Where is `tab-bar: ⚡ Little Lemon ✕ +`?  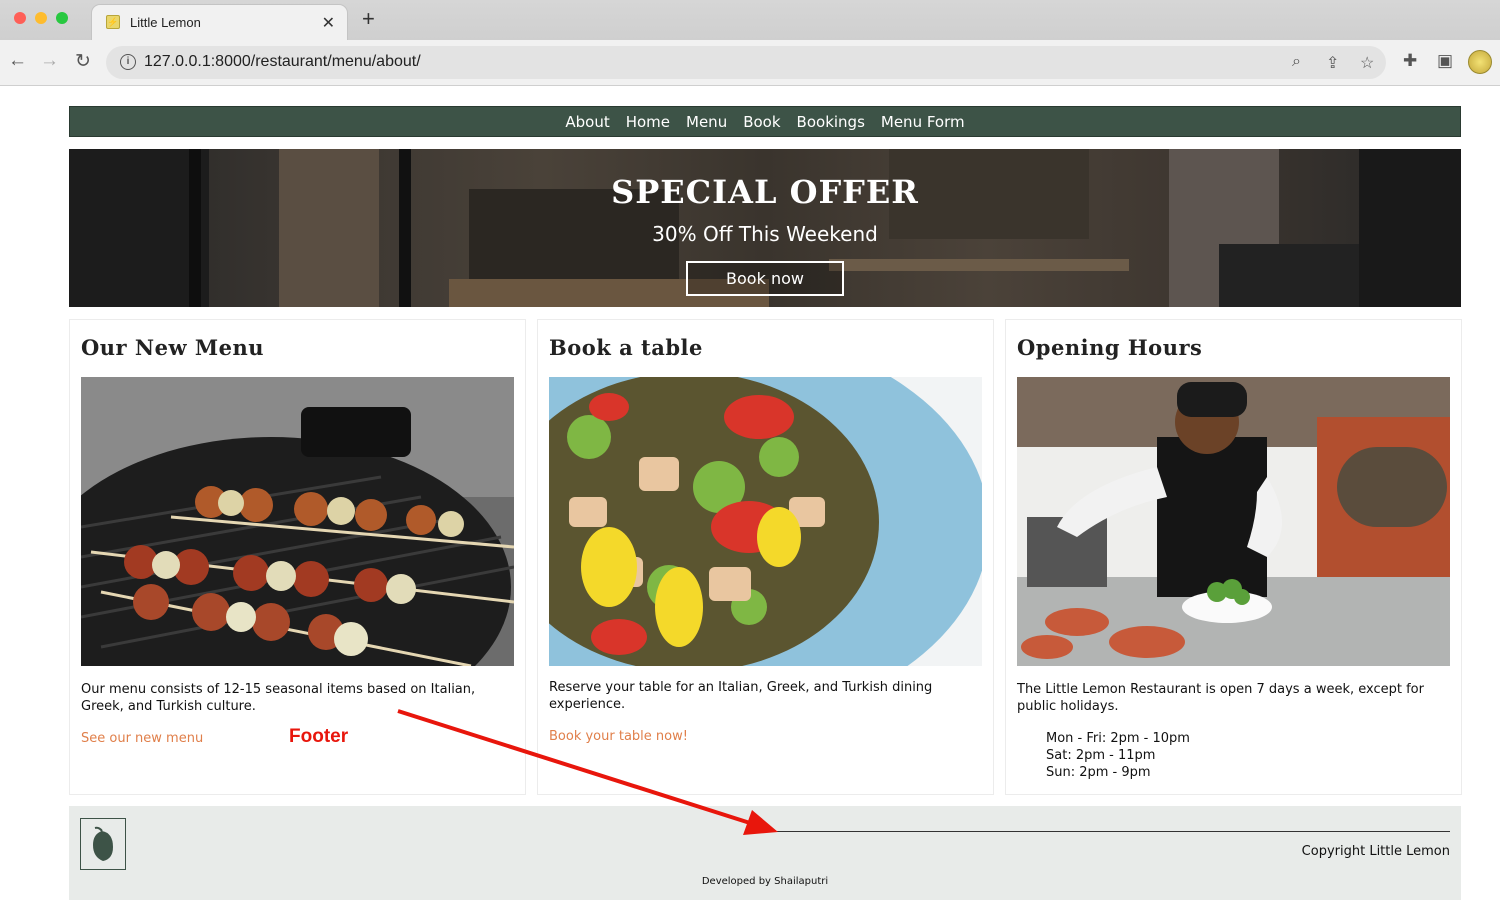 tab-bar: ⚡ Little Lemon ✕ + is located at coordinates (750, 20).